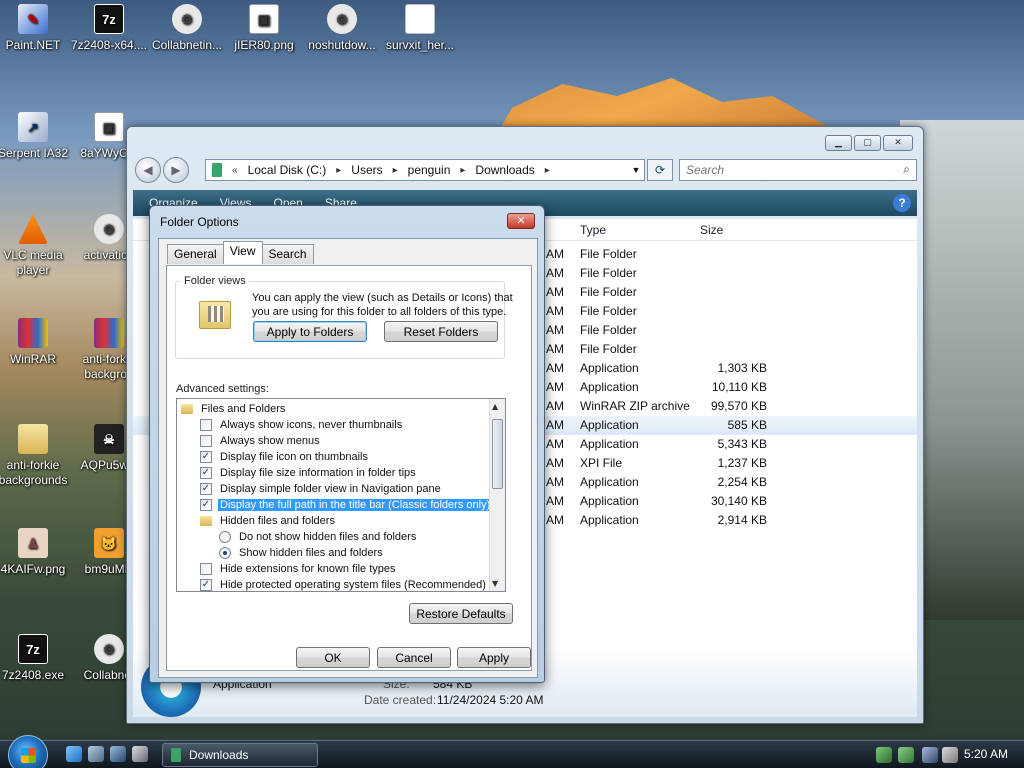 The height and width of the screenshot is (768, 1024). What do you see at coordinates (906, 755) in the screenshot?
I see `safely-remove-icon` at bounding box center [906, 755].